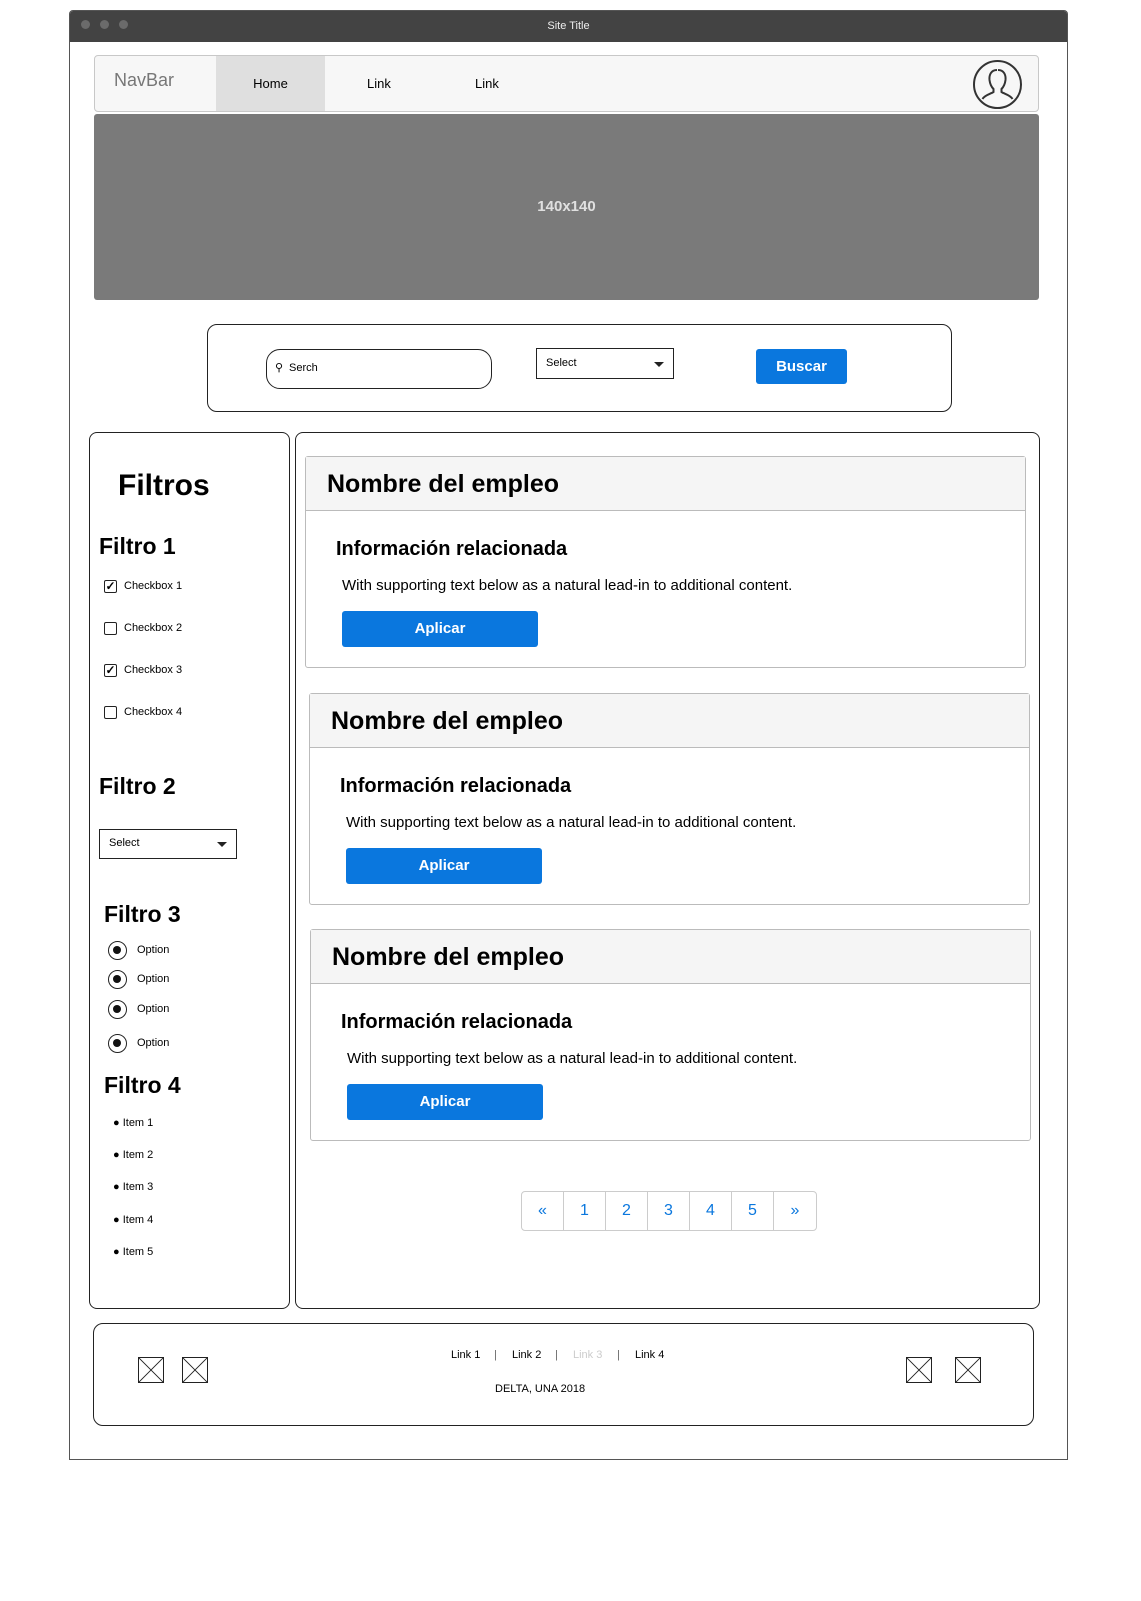 The height and width of the screenshot is (1601, 1141). Describe the element at coordinates (526, 1355) in the screenshot. I see `footer-link-2: Link 2` at that location.